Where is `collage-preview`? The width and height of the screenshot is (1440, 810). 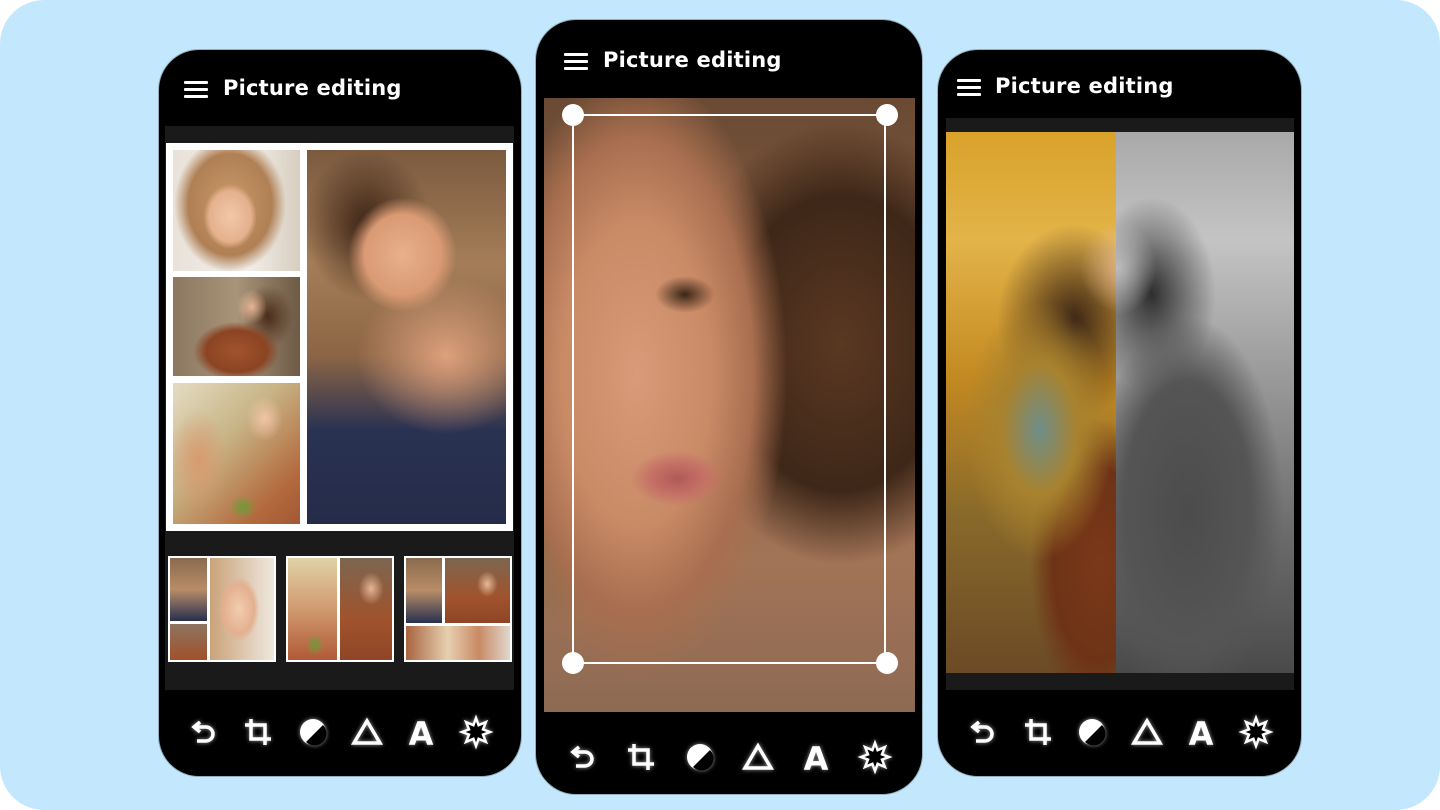
collage-preview is located at coordinates (339, 337).